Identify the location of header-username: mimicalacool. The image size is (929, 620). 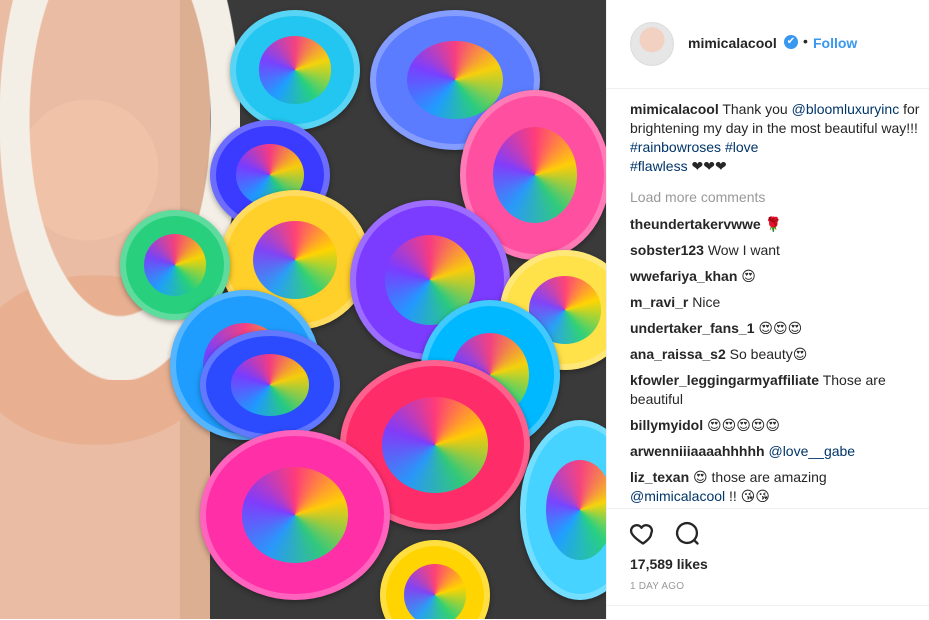
(732, 43).